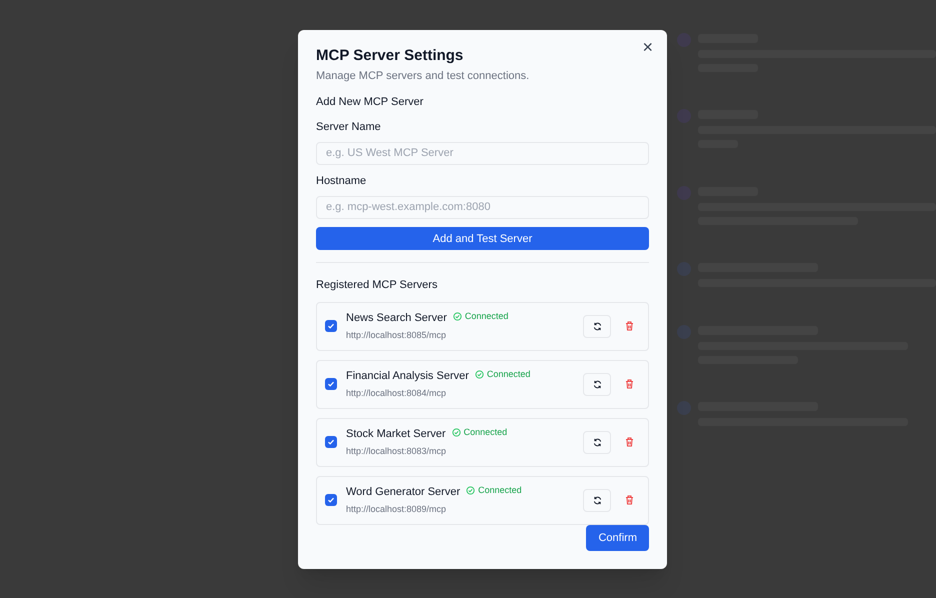 The image size is (936, 598). What do you see at coordinates (390, 56) in the screenshot?
I see `dialog-title: MCP Server Settings` at bounding box center [390, 56].